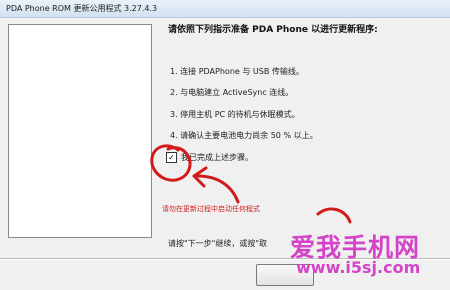  What do you see at coordinates (273, 30) in the screenshot?
I see `instructions-heading: 请依照下列指示准备 PDA Phone 以进行更新程序:` at bounding box center [273, 30].